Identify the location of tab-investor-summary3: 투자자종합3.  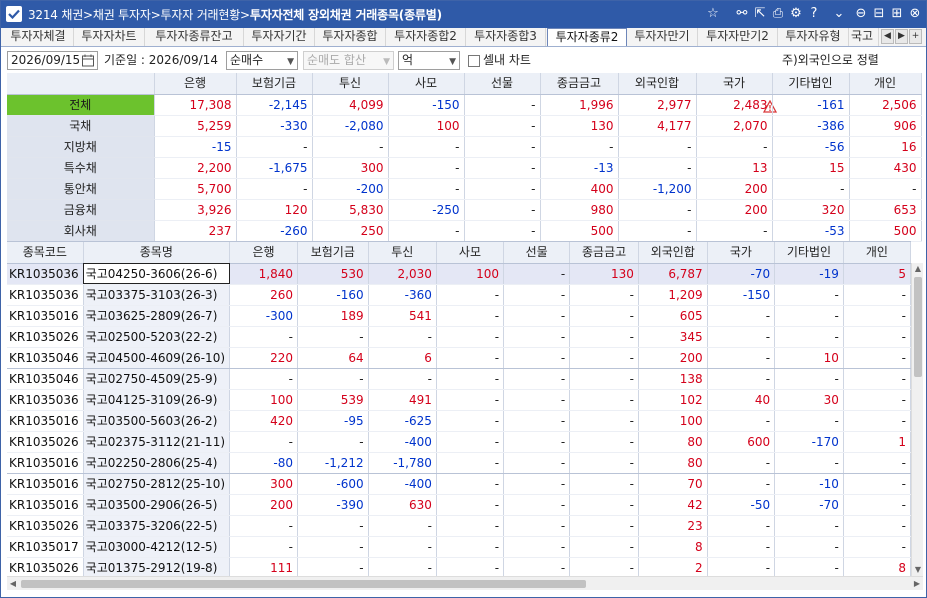
(506, 37).